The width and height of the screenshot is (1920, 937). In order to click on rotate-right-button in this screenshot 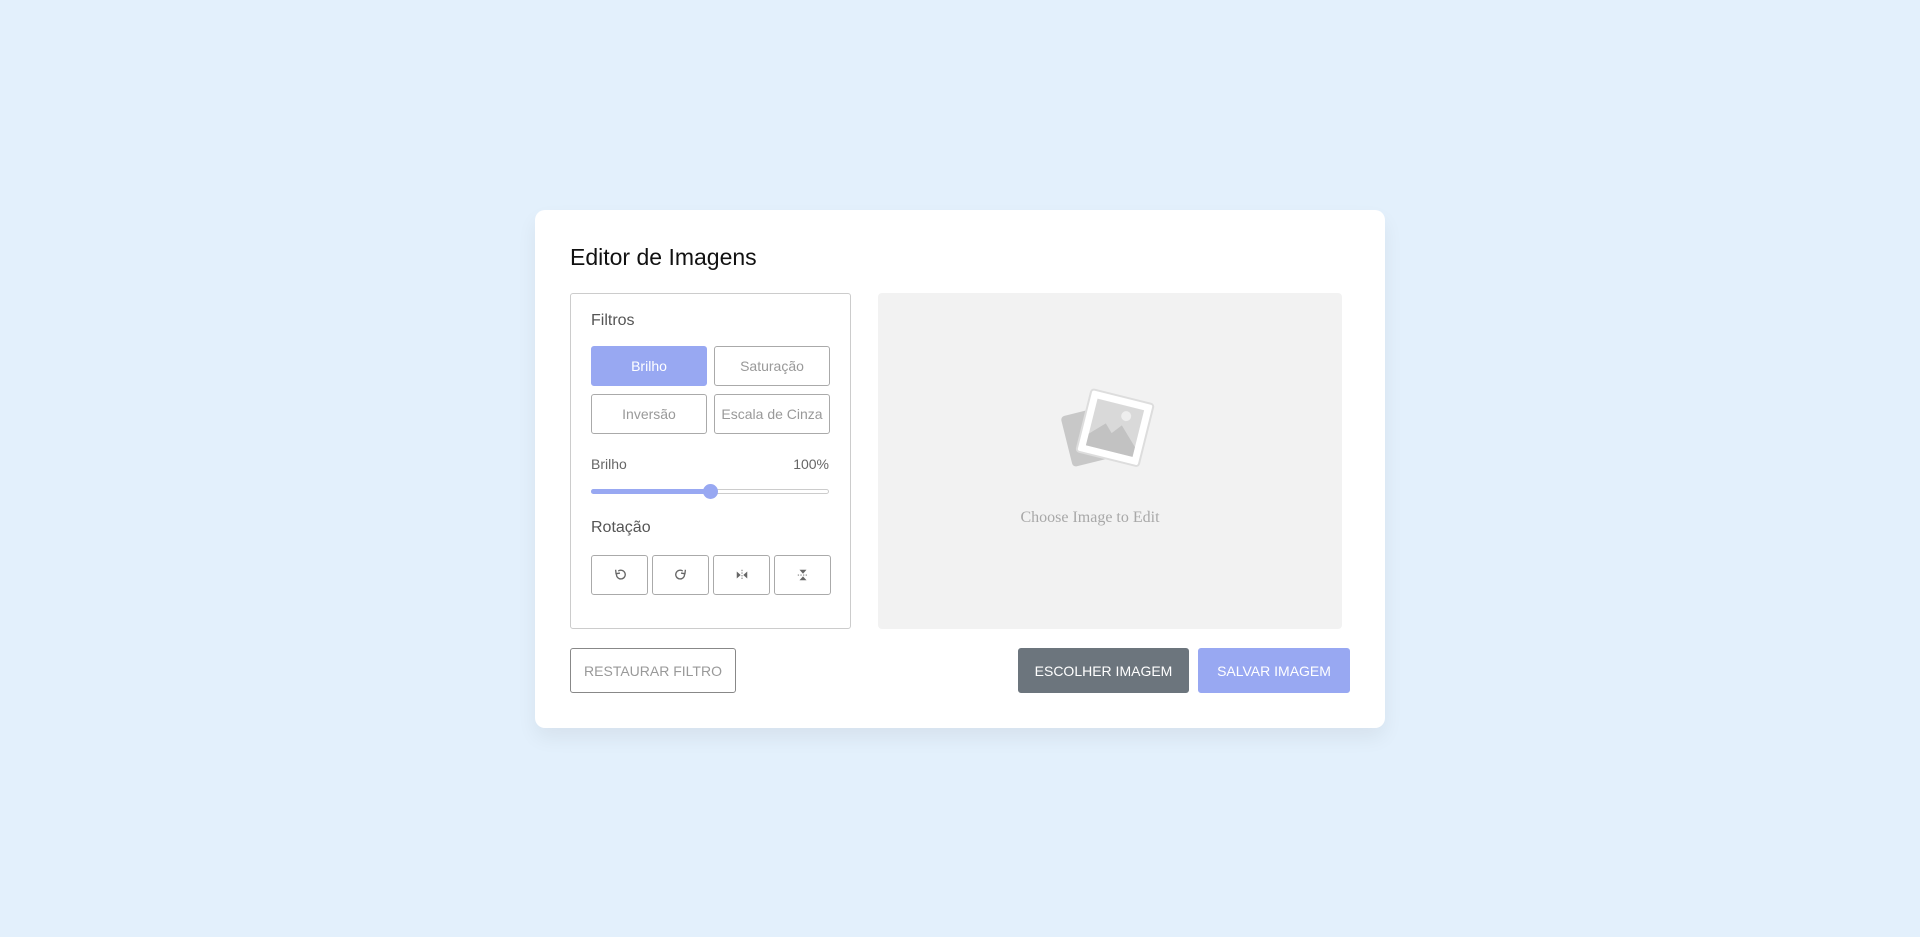, I will do `click(680, 575)`.